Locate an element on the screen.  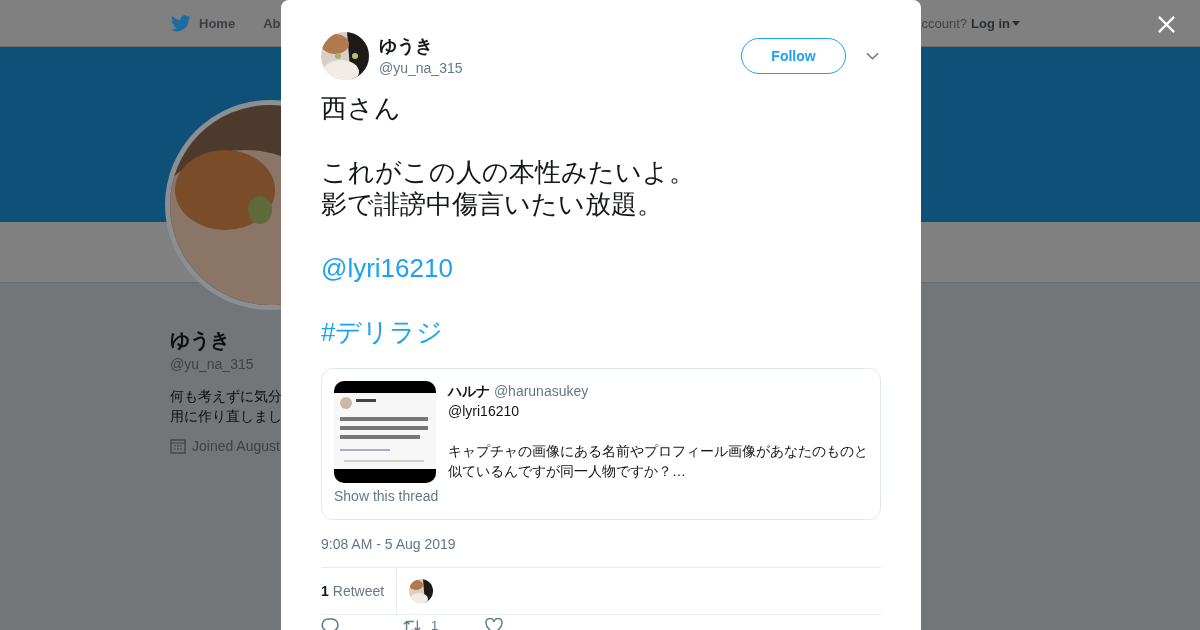
quoted-tweet-card: ハルナ @harunasukey @lyri16210 キャプチャの画像にある名前やプロフィール画像があなたのものと 似ているんですが同一人物ですか？… Show this thread is located at coordinates (601, 444).